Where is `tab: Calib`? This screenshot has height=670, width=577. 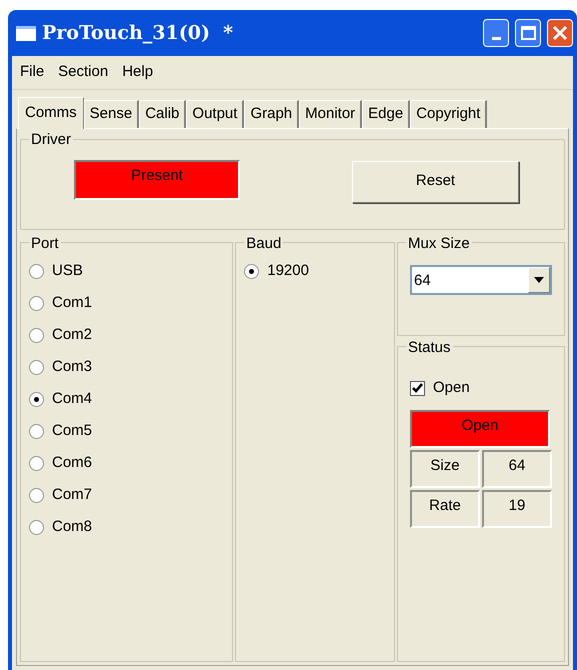
tab: Calib is located at coordinates (162, 114).